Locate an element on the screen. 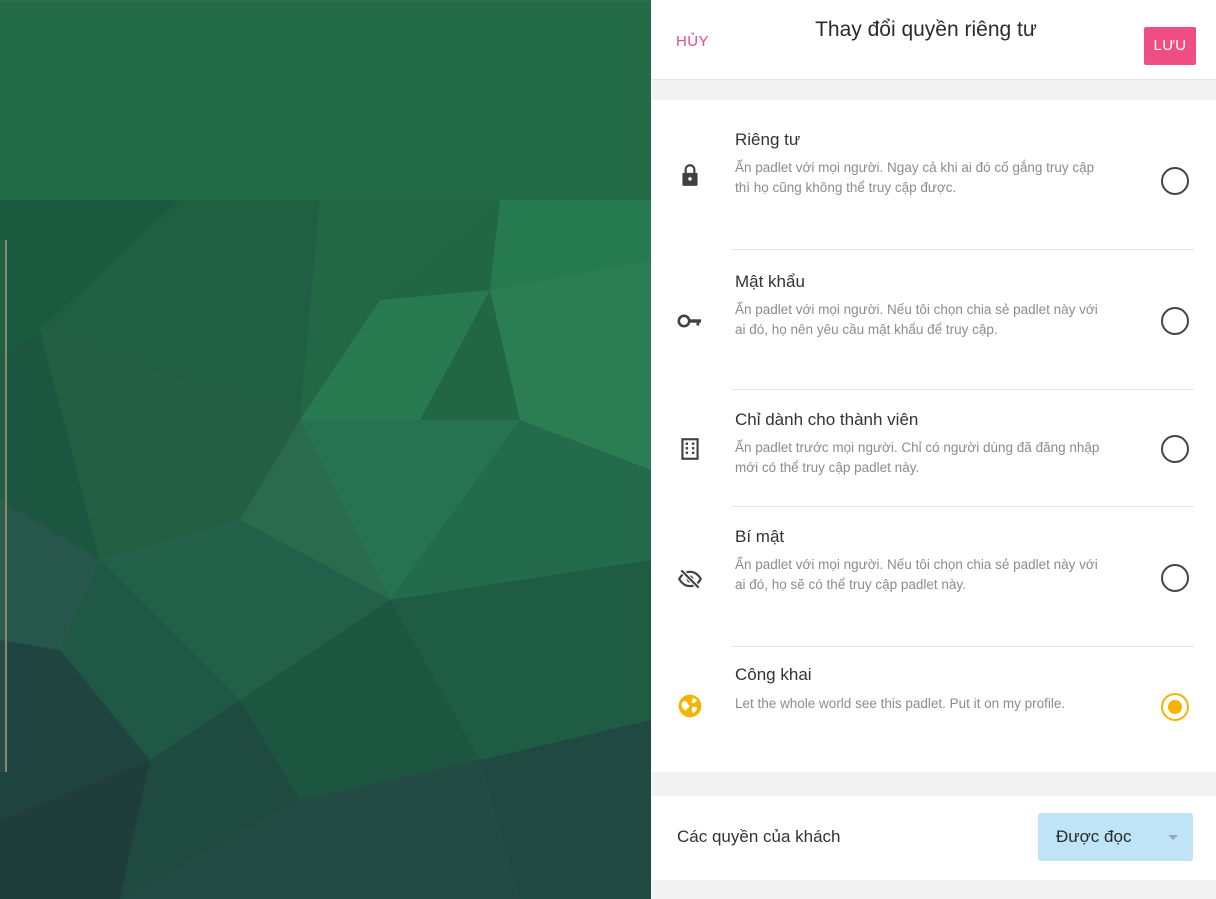 The height and width of the screenshot is (899, 1216). dialog-title: Thay đổi quyền riêng tư is located at coordinates (926, 29).